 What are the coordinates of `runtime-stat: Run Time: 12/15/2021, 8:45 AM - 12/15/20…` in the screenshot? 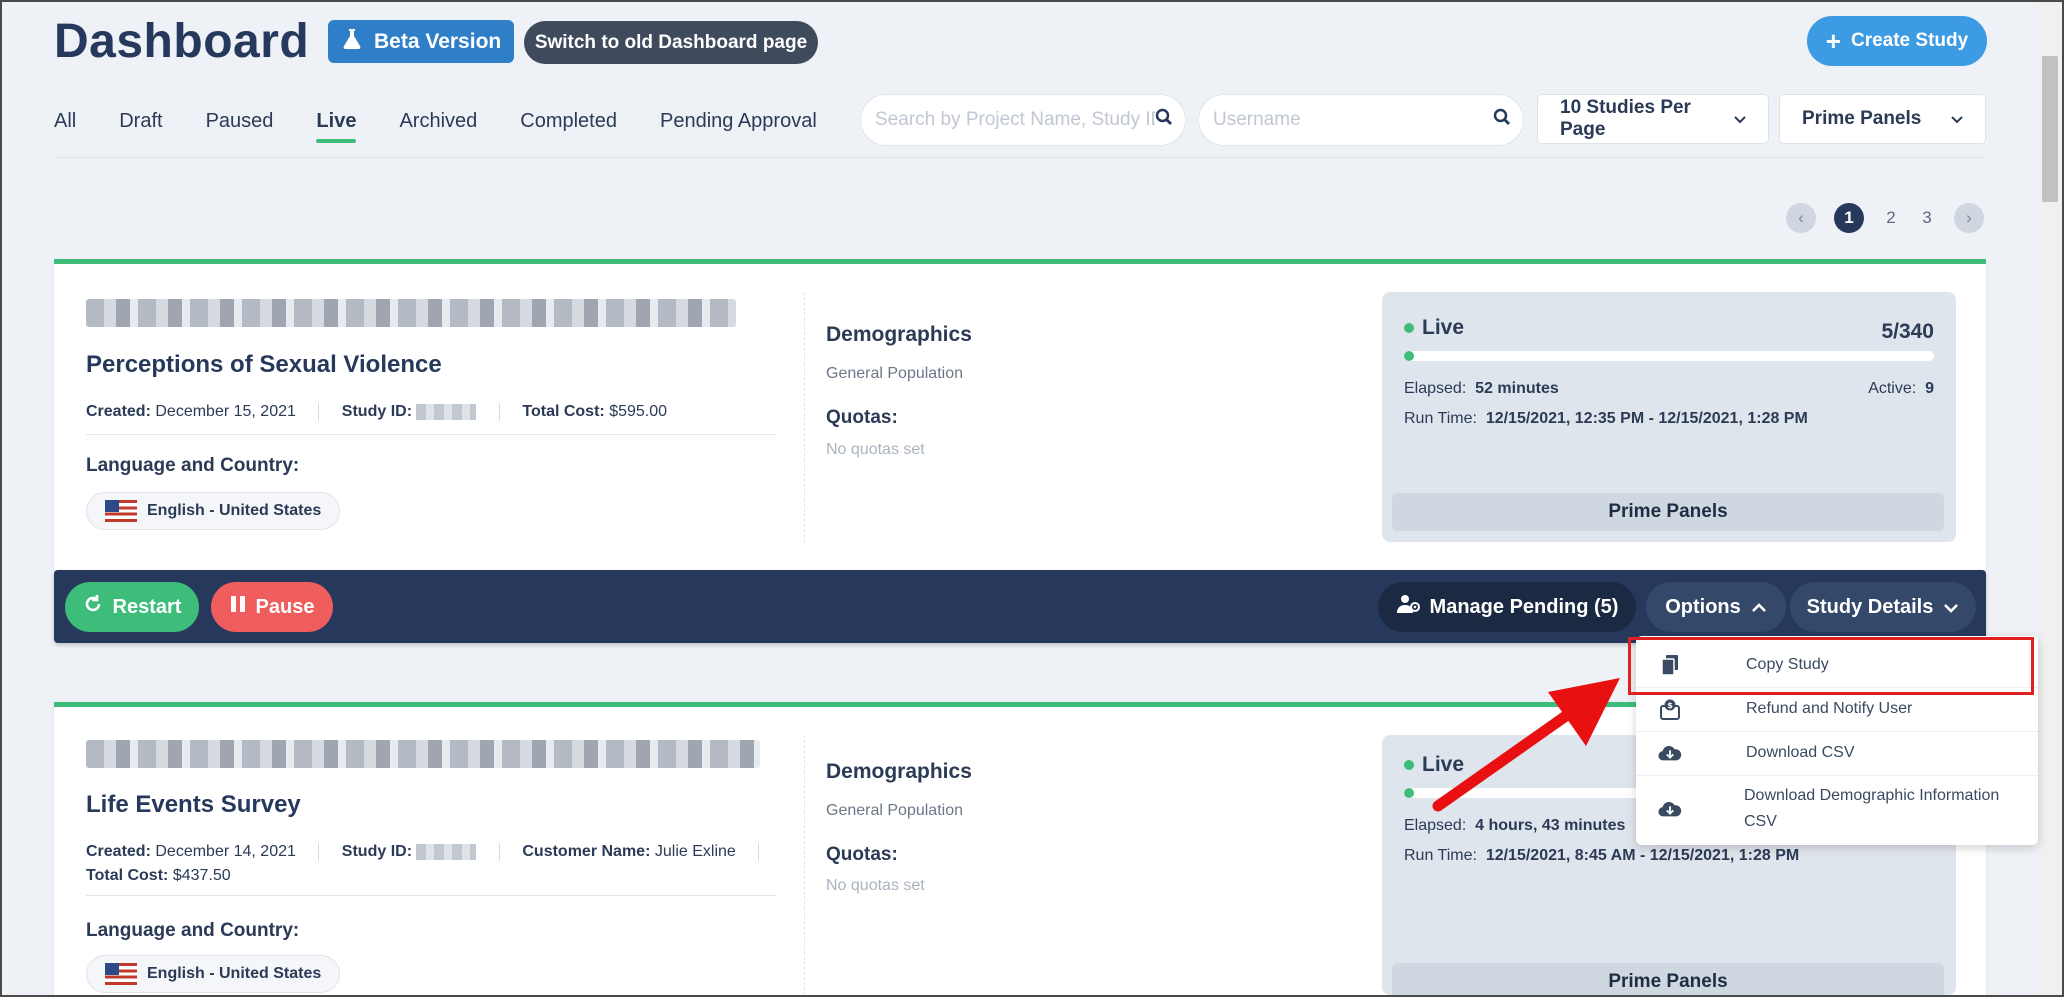 It's located at (1602, 855).